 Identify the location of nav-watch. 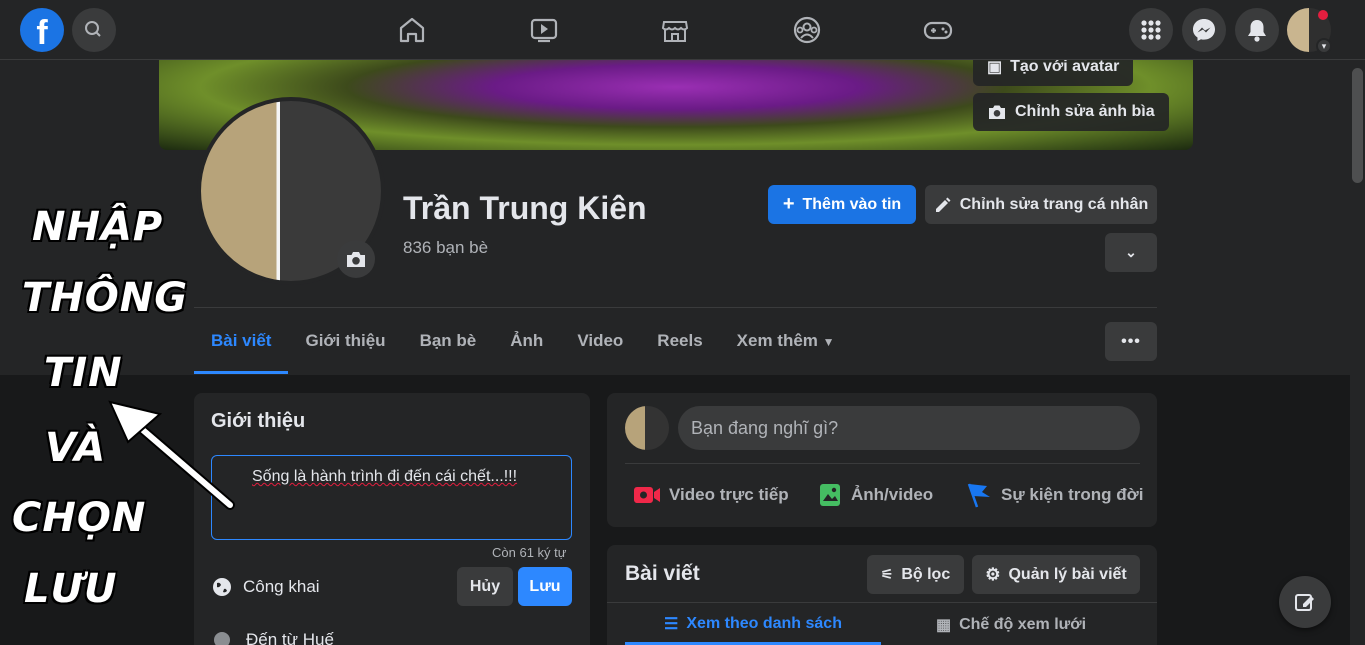
(544, 30).